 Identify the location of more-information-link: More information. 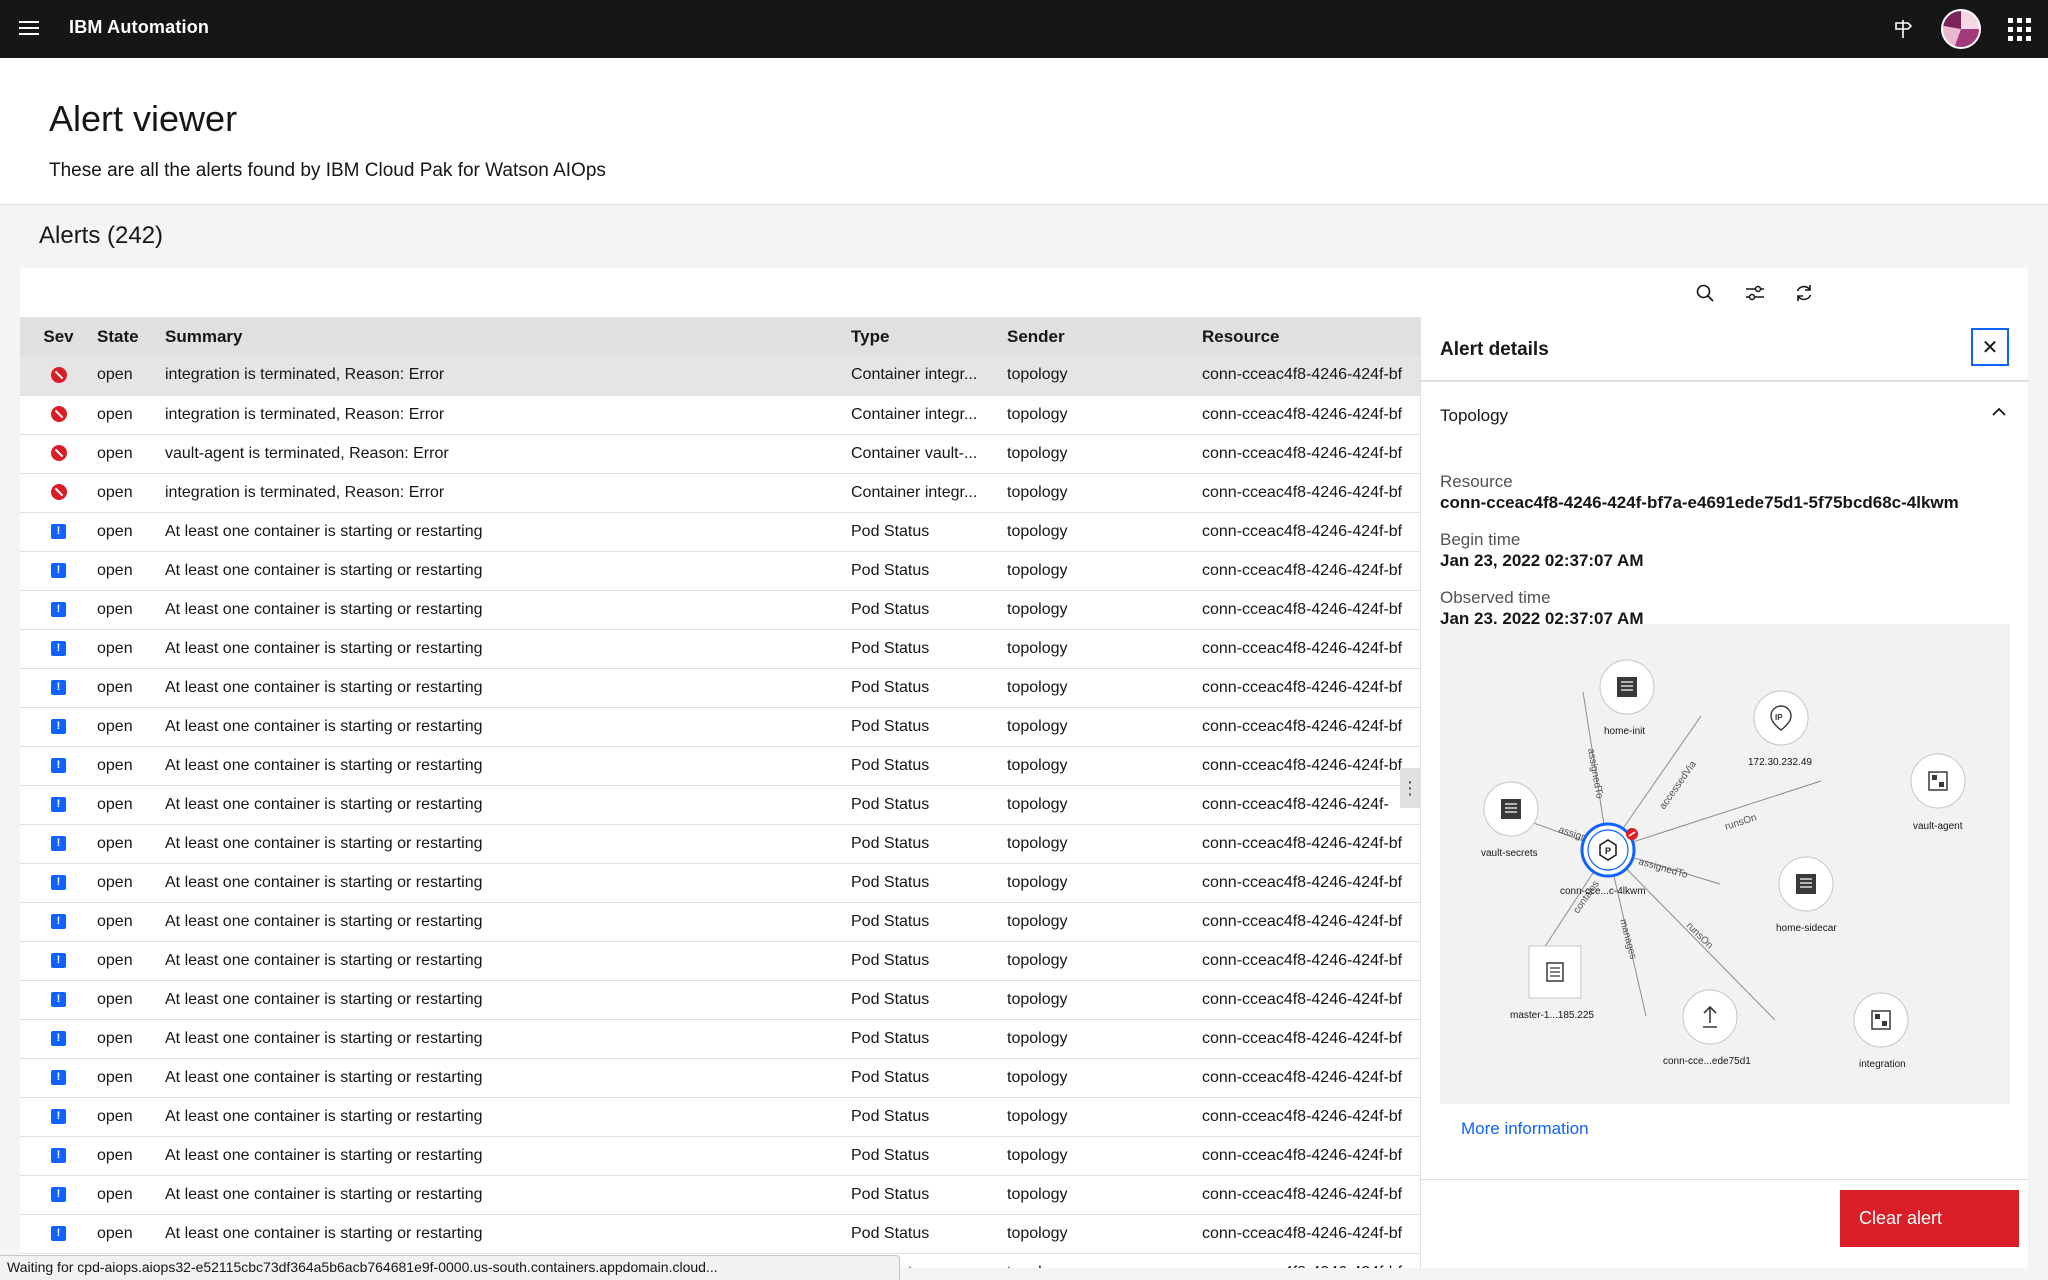
(1525, 1129).